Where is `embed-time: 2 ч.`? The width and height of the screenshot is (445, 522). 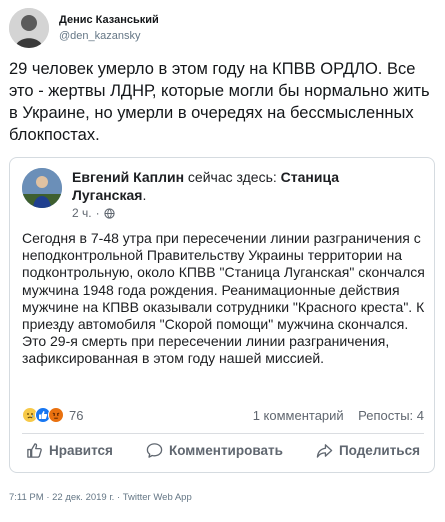
embed-time: 2 ч. is located at coordinates (82, 213).